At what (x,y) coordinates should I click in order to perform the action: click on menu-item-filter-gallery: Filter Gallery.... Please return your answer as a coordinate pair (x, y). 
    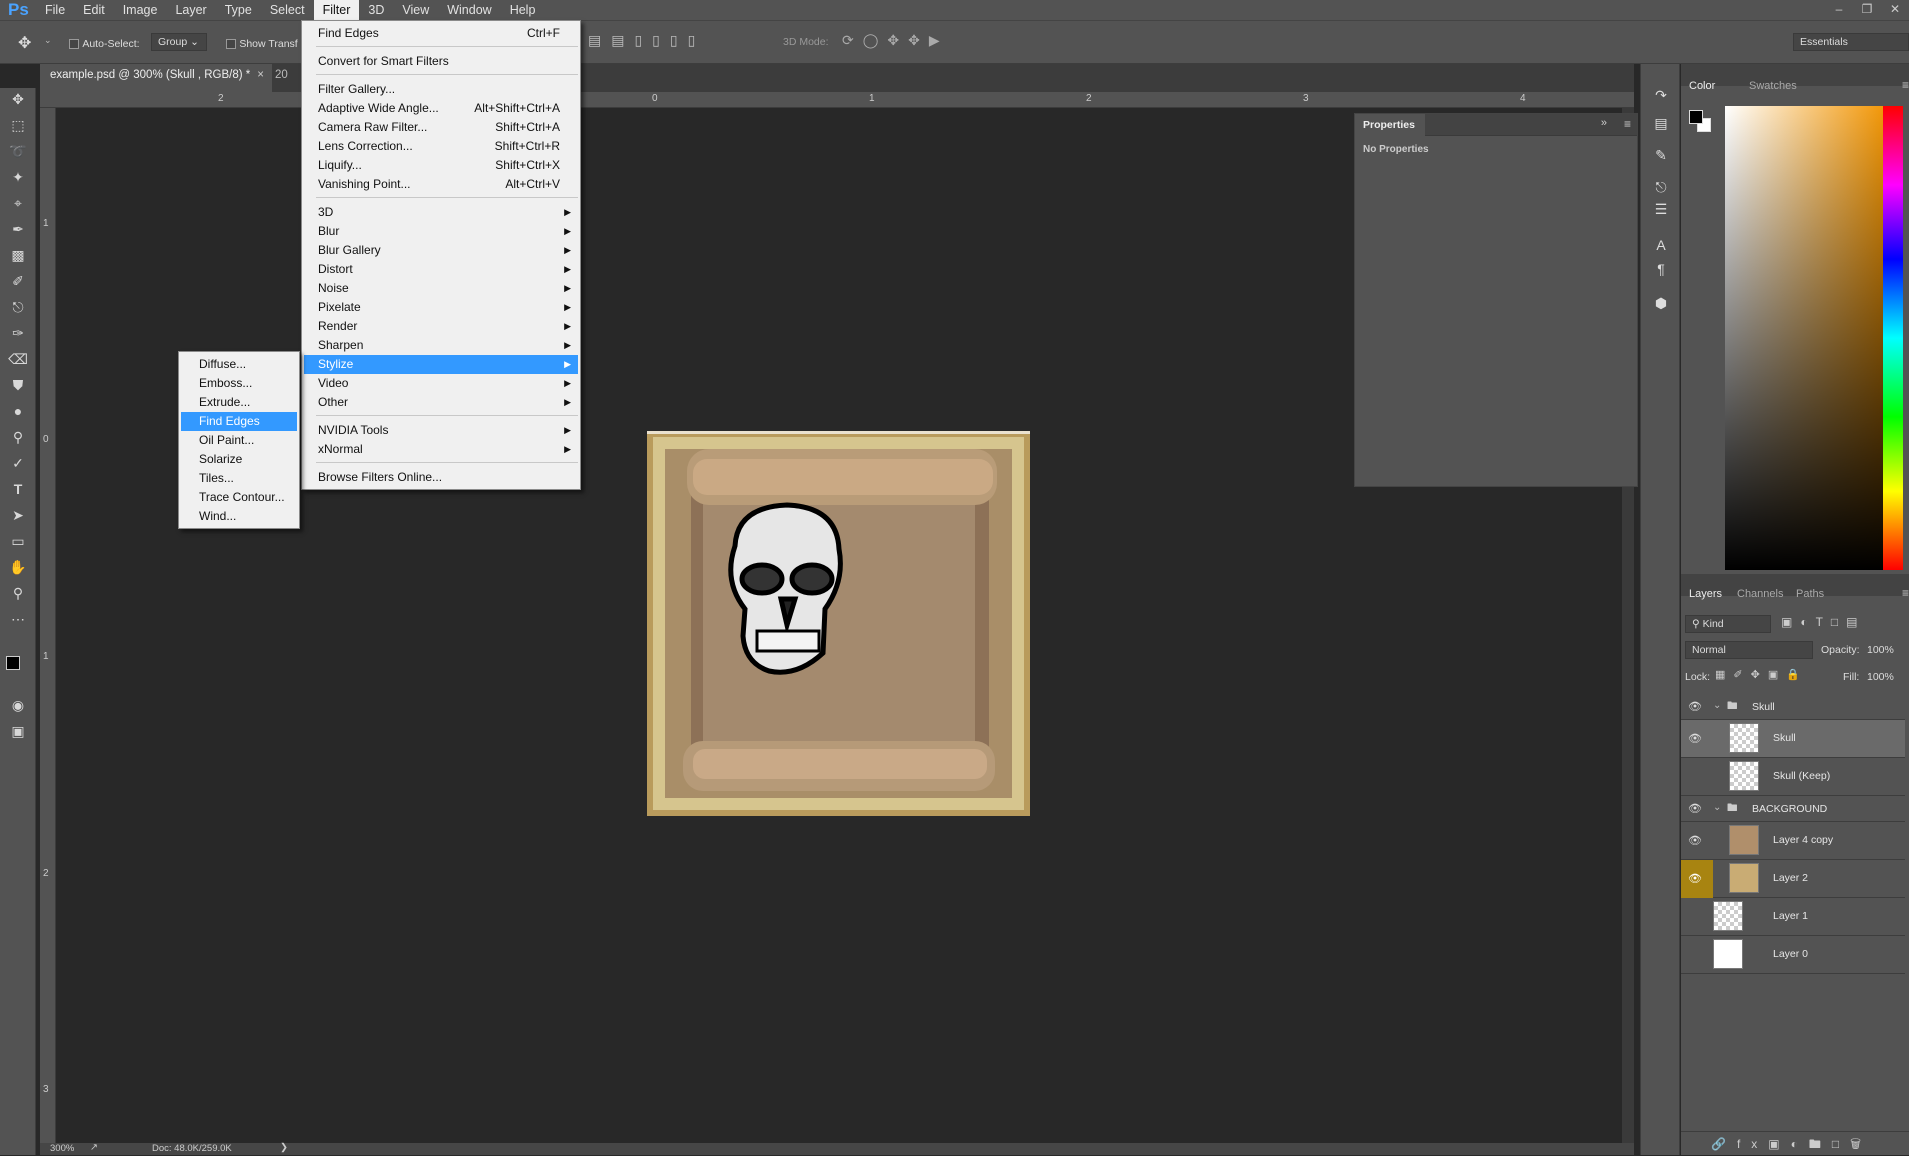
    Looking at the image, I should click on (441, 89).